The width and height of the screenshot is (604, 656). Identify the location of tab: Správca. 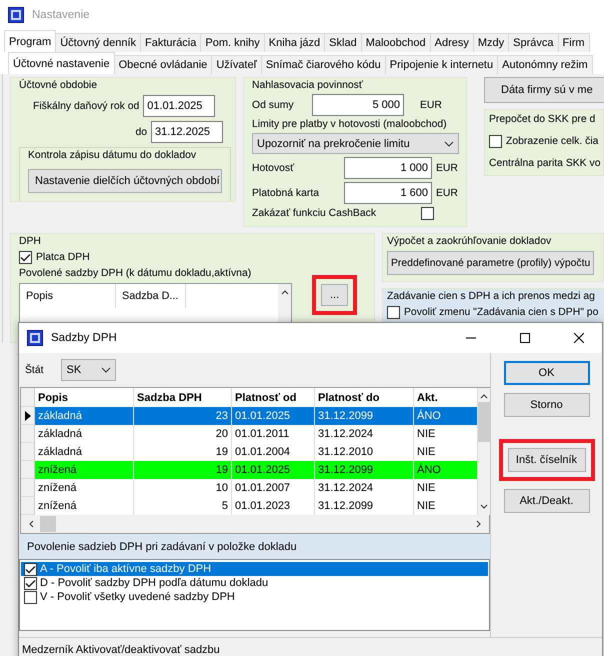
(533, 42).